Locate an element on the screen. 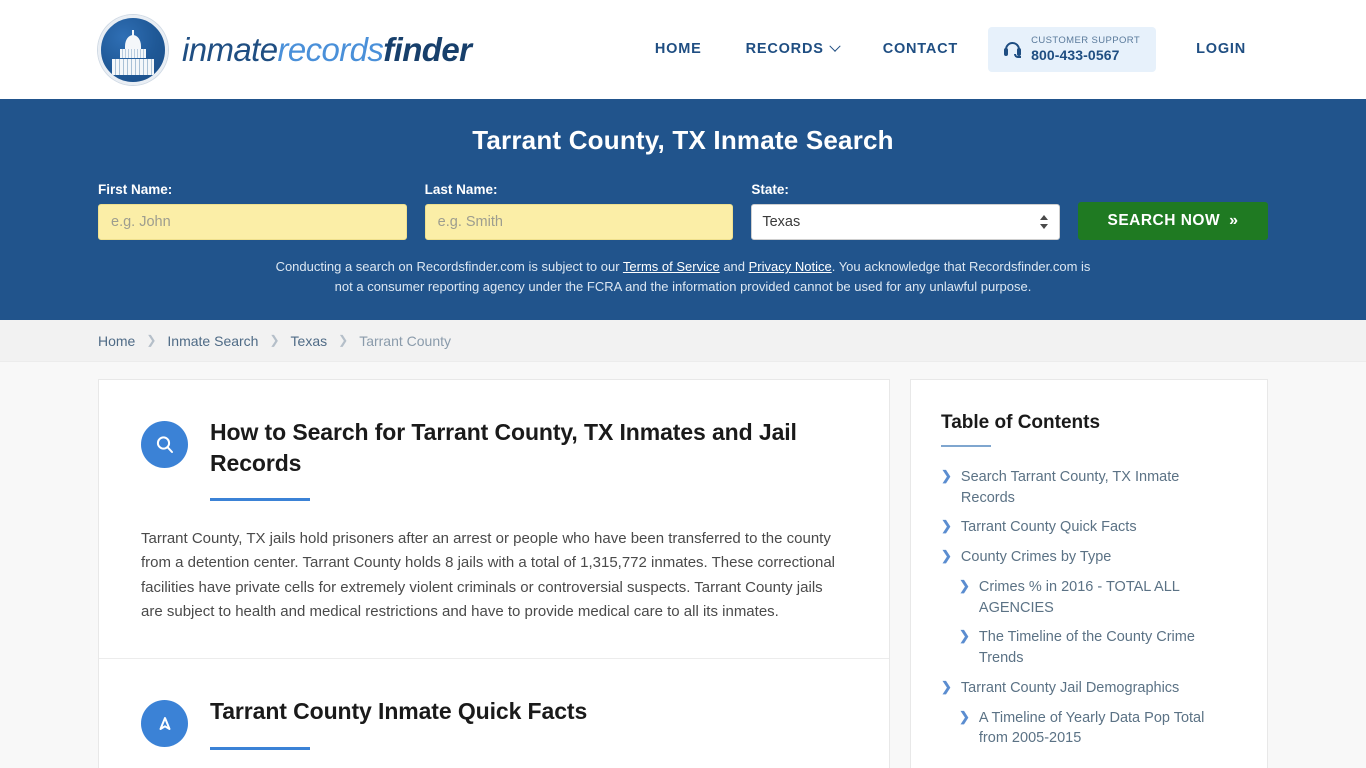 Image resolution: width=1366 pixels, height=768 pixels. last-name-field-group: Last Name: is located at coordinates (579, 211).